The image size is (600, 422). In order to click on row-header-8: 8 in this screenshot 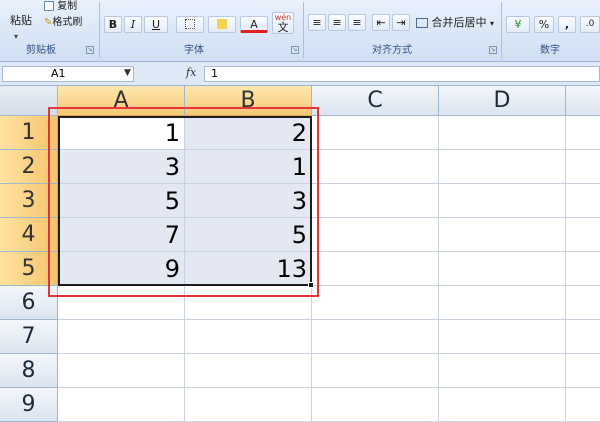, I will do `click(29, 371)`.